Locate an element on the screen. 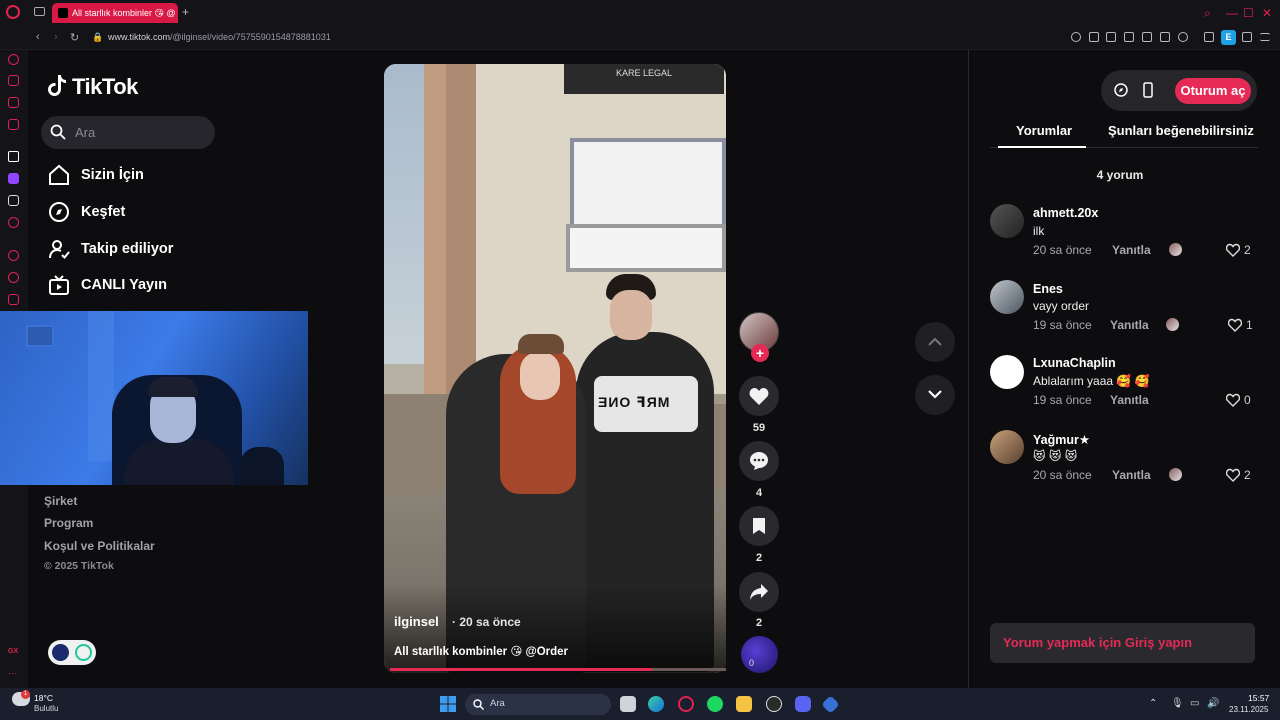 Image resolution: width=1280 pixels, height=720 pixels. zoom-icon is located at coordinates (1076, 37).